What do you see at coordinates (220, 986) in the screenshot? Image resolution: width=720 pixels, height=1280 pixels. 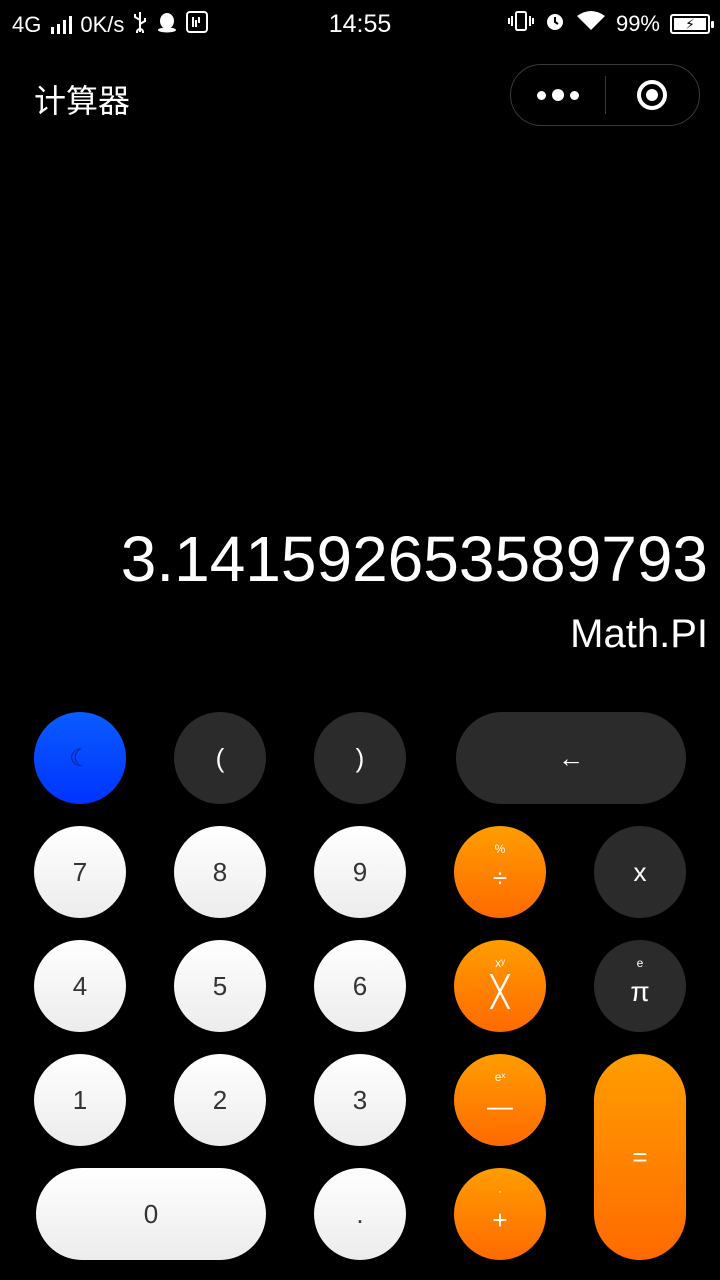 I see `digit-5-button: 5` at bounding box center [220, 986].